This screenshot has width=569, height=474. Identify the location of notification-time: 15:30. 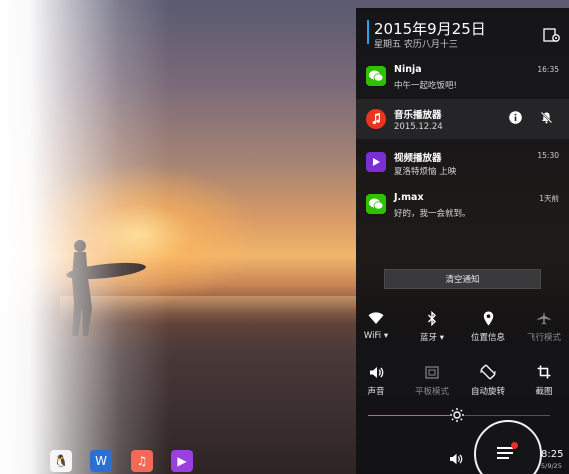
(548, 155).